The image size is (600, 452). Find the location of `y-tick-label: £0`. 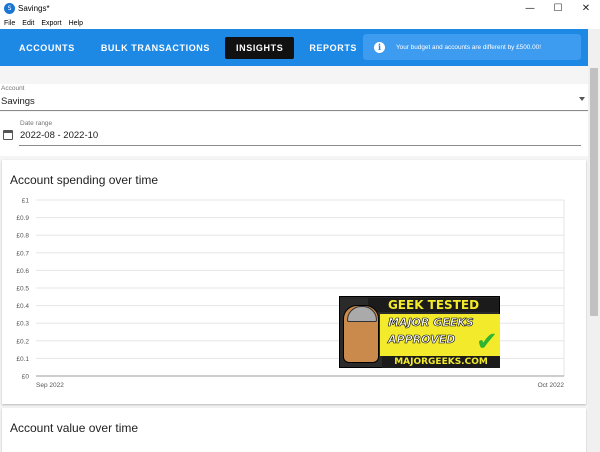

y-tick-label: £0 is located at coordinates (26, 377).